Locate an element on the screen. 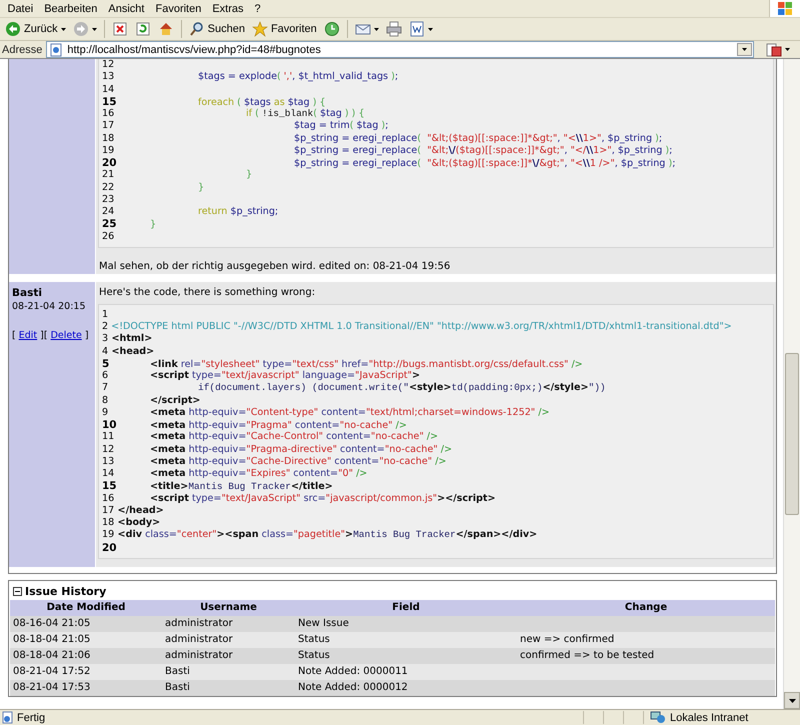 The height and width of the screenshot is (725, 800). line-number: 5 is located at coordinates (106, 364).